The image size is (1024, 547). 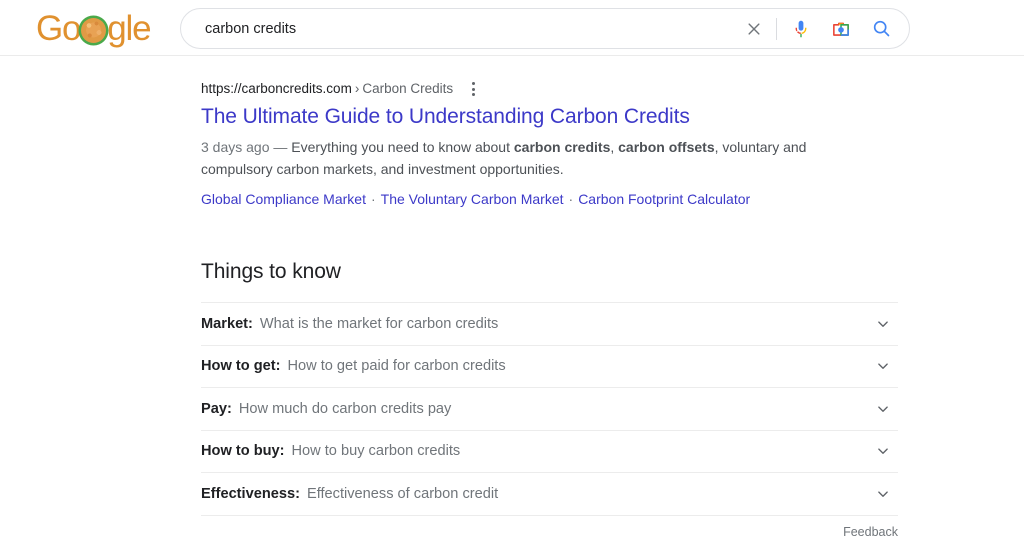 I want to click on result-domain: https://carboncredits.com, so click(x=276, y=88).